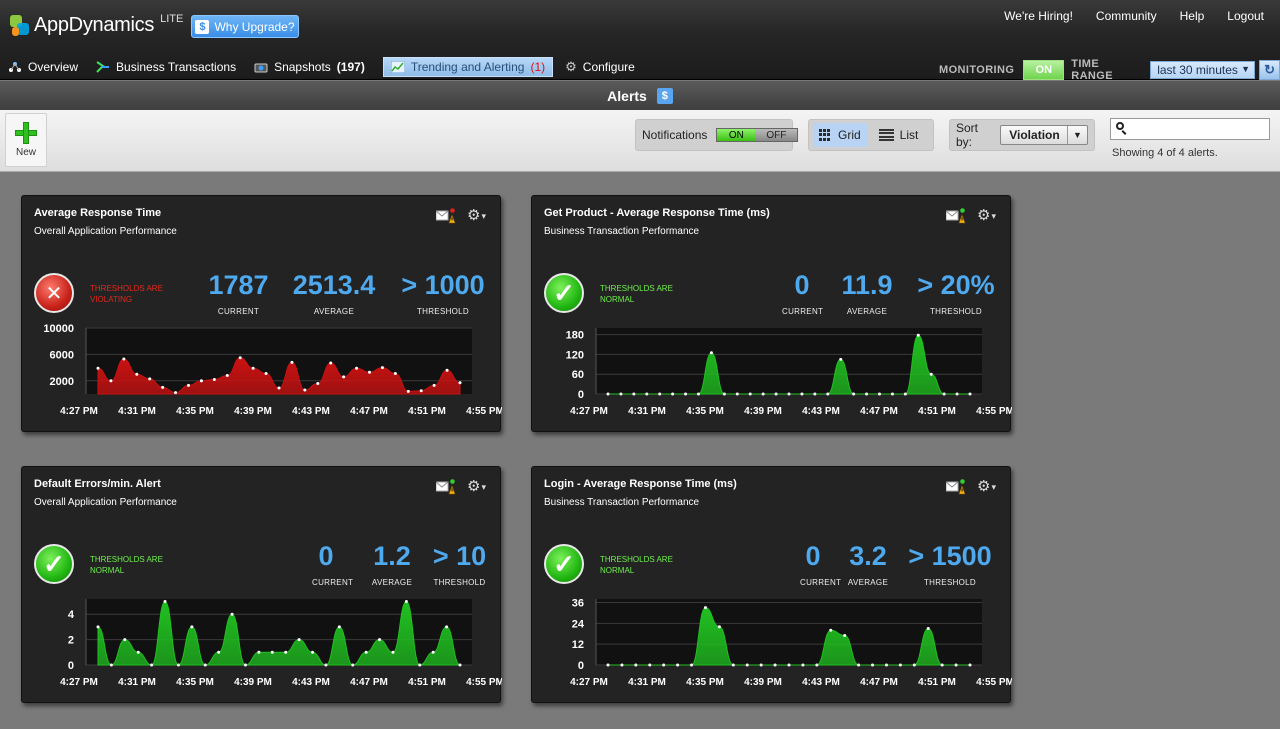 The width and height of the screenshot is (1280, 729). I want to click on nav-snapshots: Snapshots (197), so click(309, 67).